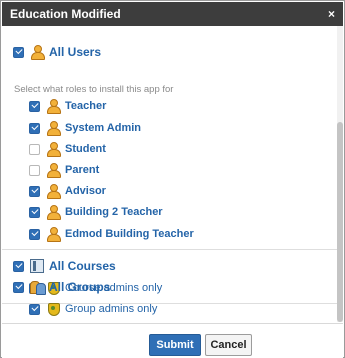  I want to click on cancel-button: Cancel, so click(228, 345).